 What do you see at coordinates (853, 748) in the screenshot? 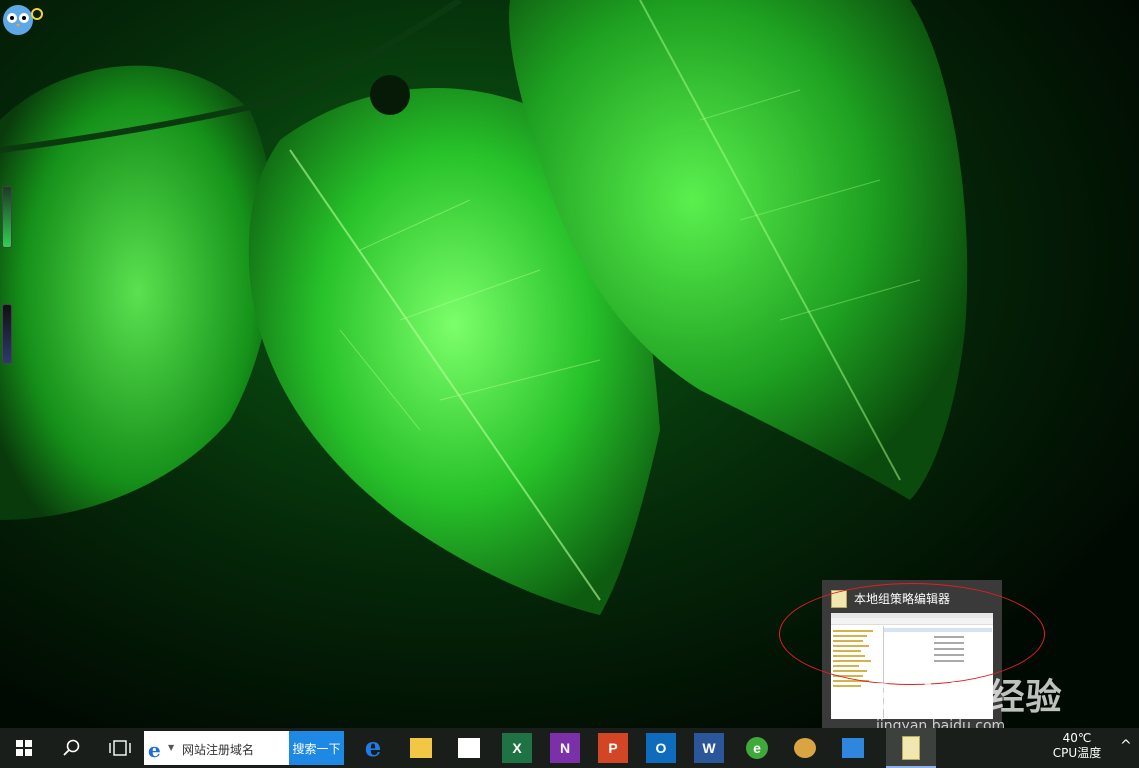
I see `control-panel-icon` at bounding box center [853, 748].